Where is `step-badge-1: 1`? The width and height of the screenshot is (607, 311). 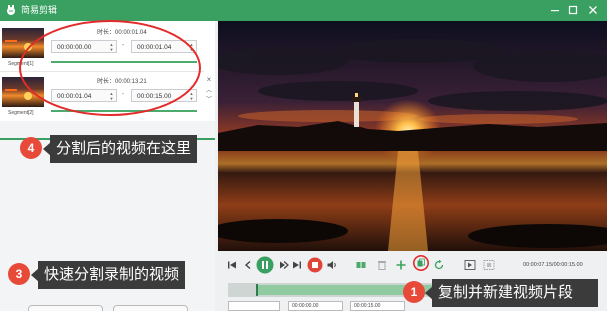
step-badge-1: 1 is located at coordinates (414, 292).